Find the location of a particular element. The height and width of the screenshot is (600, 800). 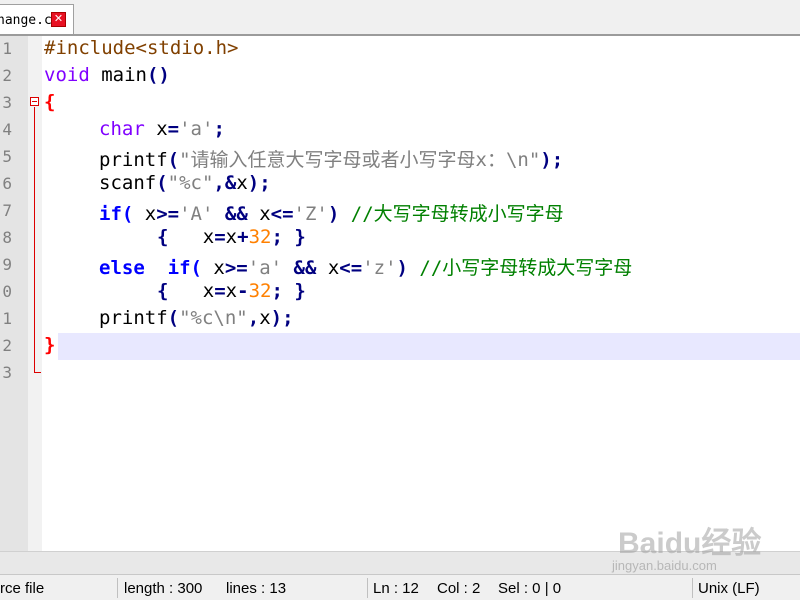

tab-title: hange.c is located at coordinates (26, 20).